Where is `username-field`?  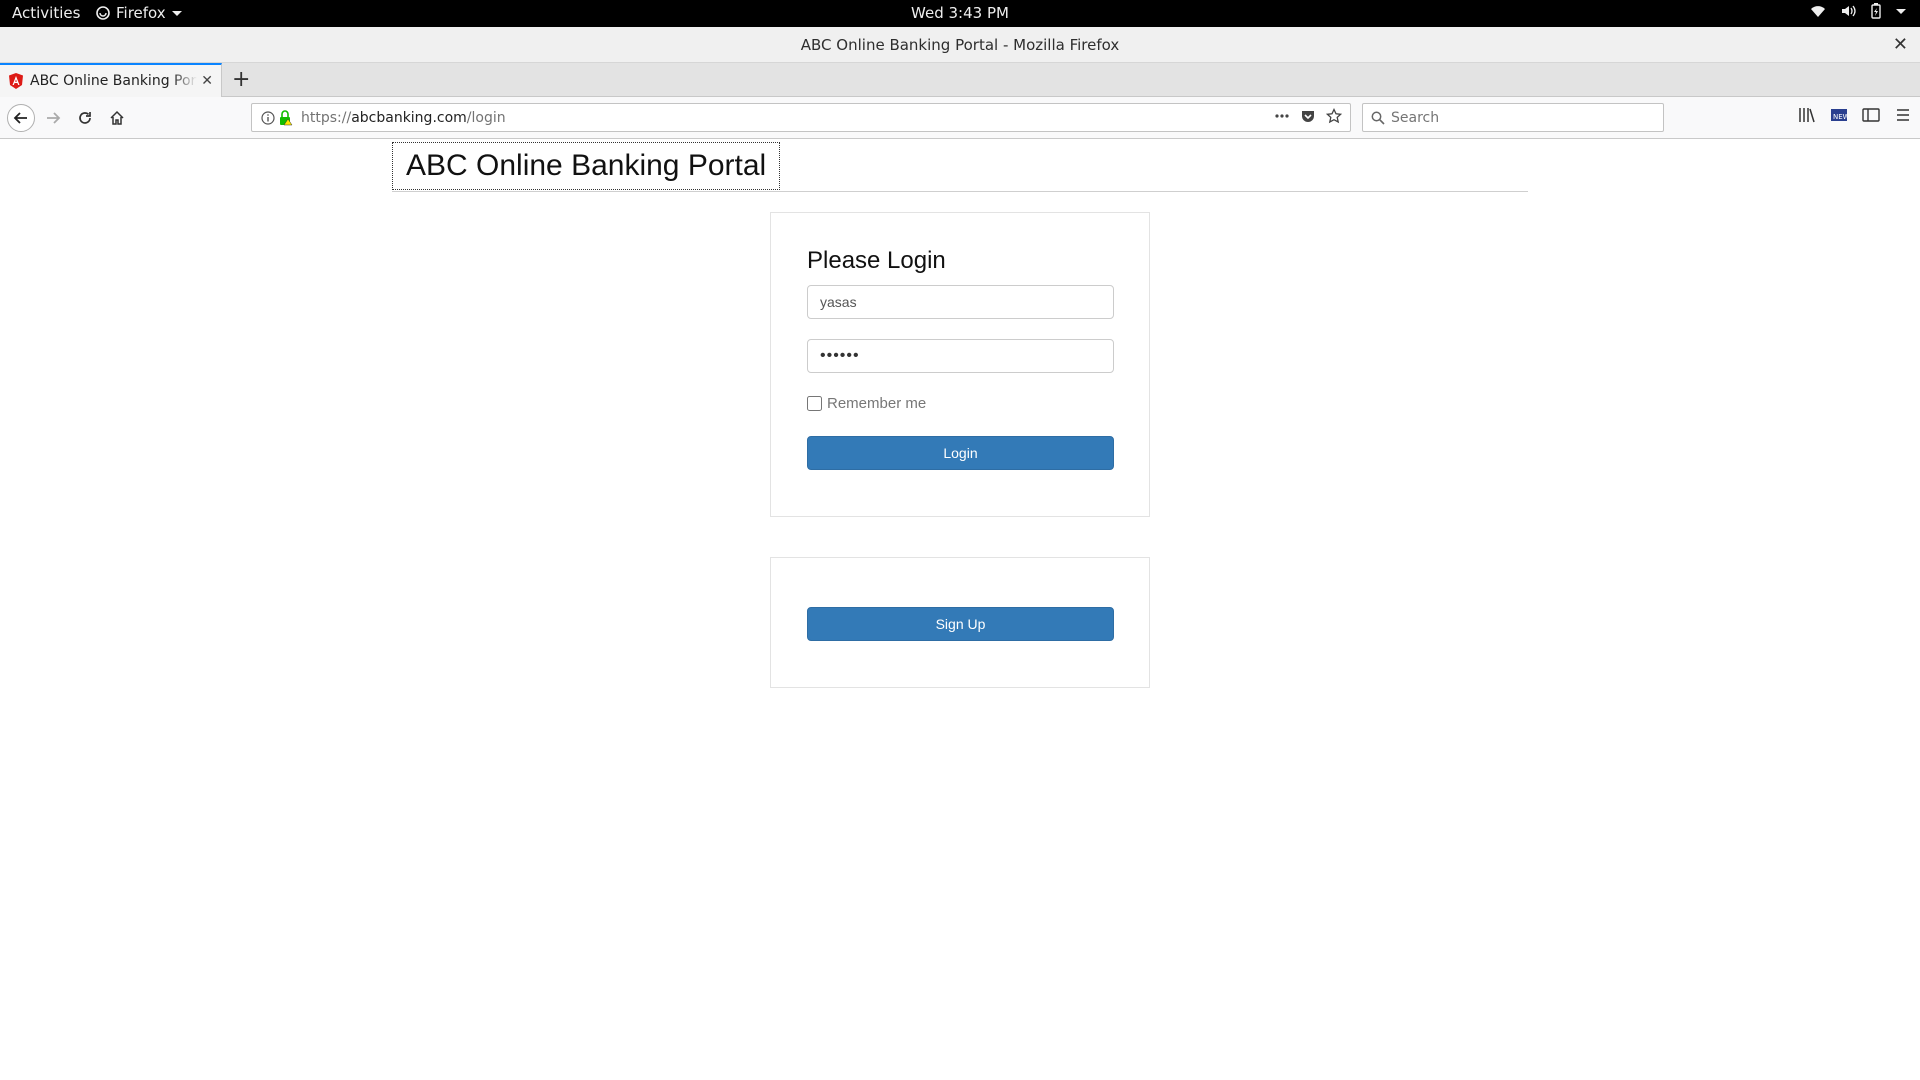
username-field is located at coordinates (960, 302).